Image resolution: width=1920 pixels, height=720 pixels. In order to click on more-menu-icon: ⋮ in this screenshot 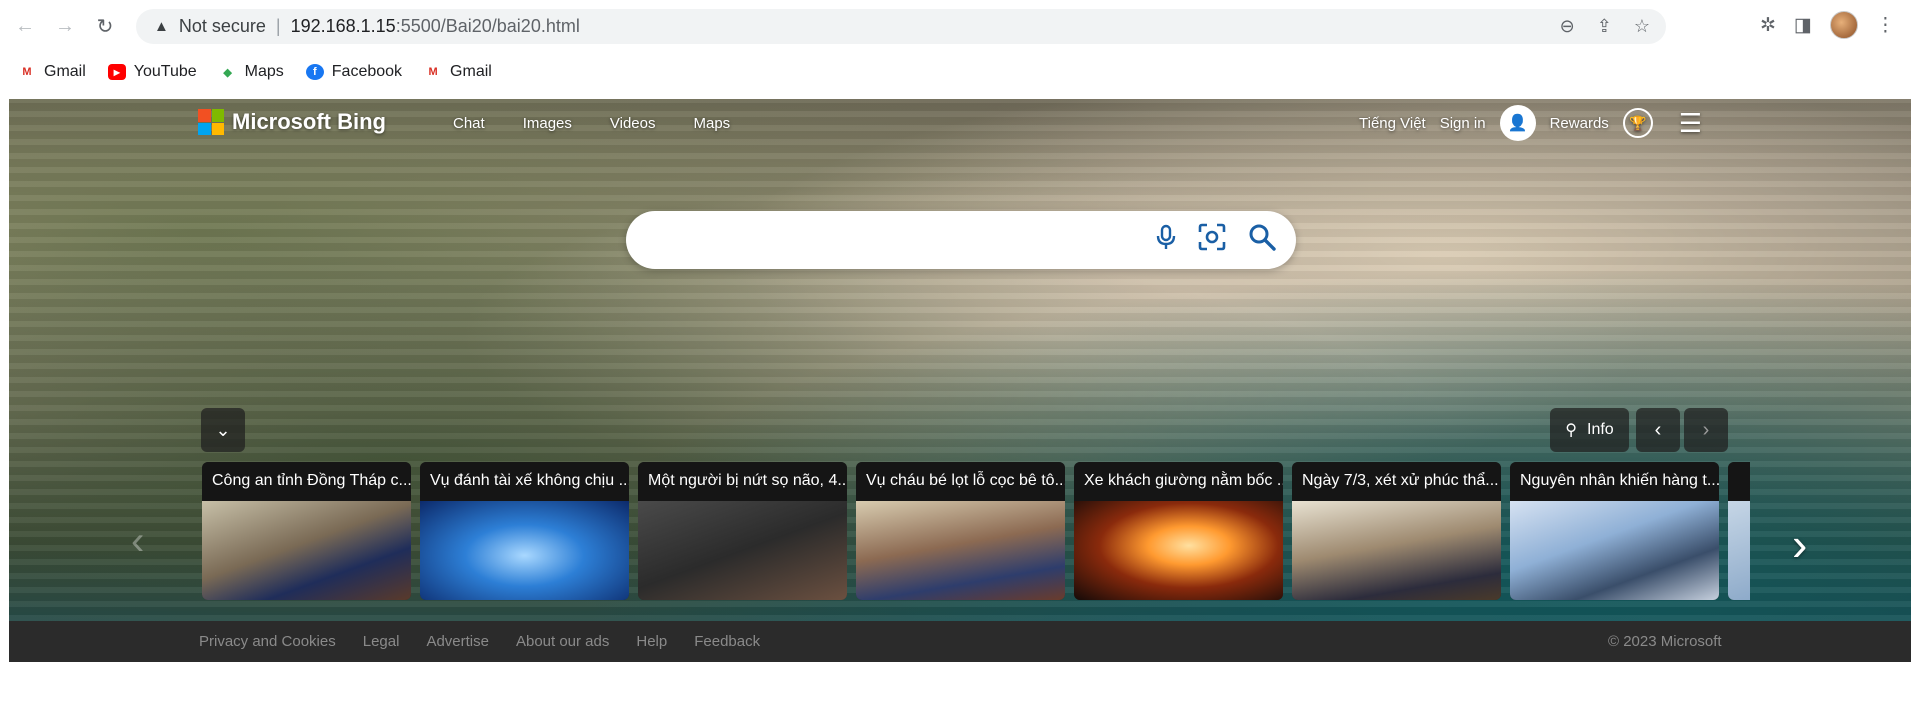, I will do `click(1885, 25)`.